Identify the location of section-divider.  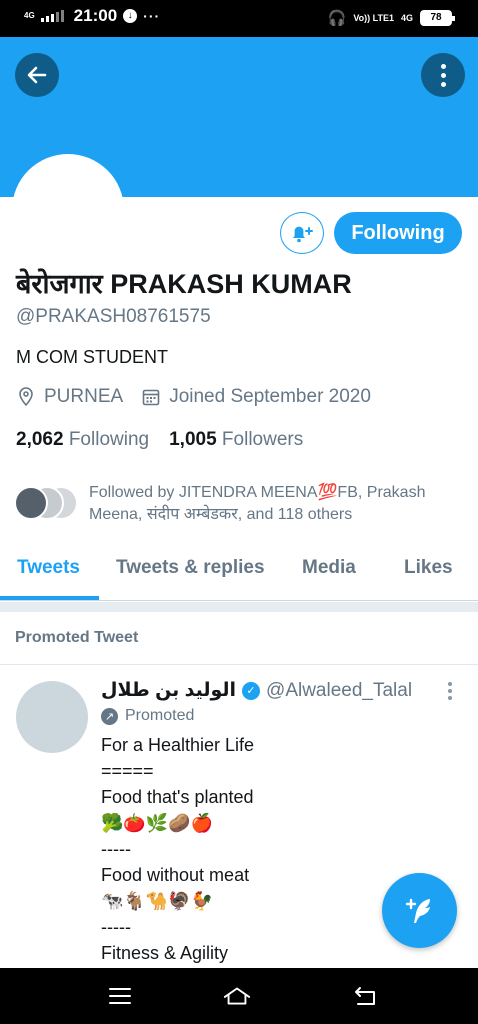
(239, 607).